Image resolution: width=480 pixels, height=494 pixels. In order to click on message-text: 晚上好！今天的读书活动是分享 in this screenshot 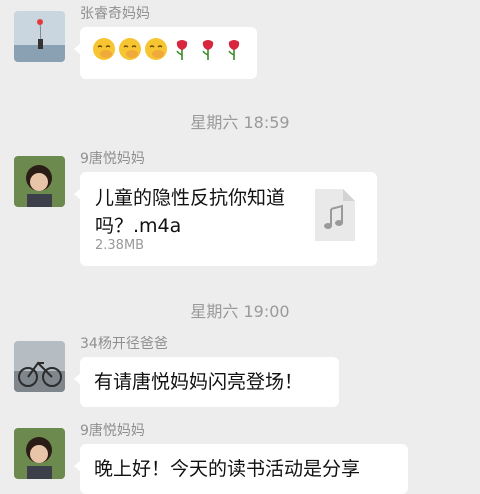, I will do `click(227, 469)`.